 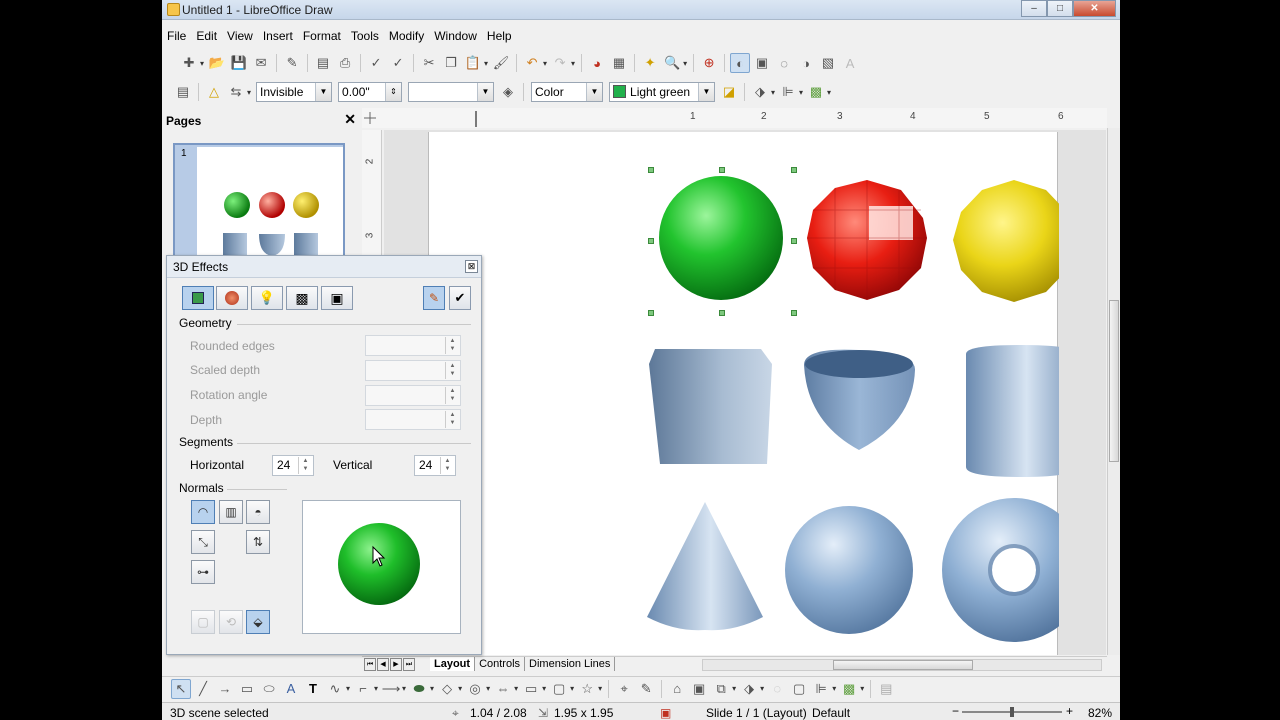 What do you see at coordinates (217, 63) in the screenshot?
I see `open-icon: 📂` at bounding box center [217, 63].